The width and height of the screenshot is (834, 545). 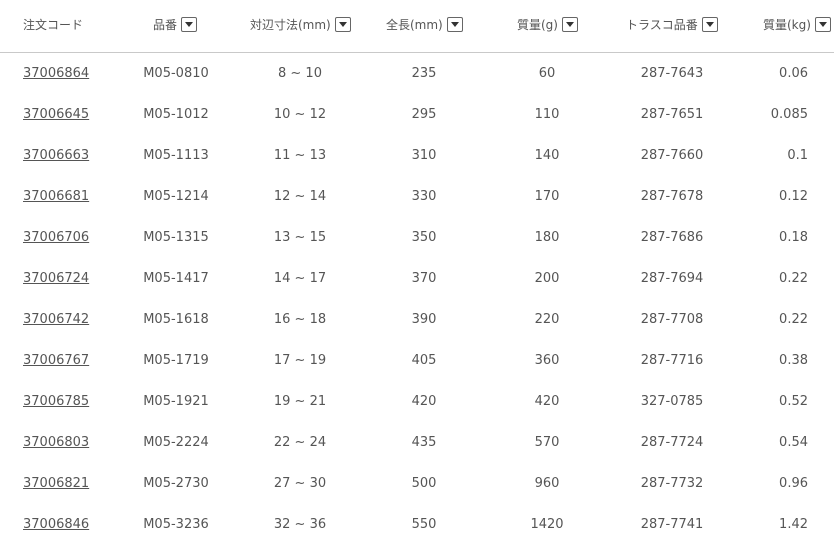 What do you see at coordinates (424, 237) in the screenshot?
I see `length-cell: 350` at bounding box center [424, 237].